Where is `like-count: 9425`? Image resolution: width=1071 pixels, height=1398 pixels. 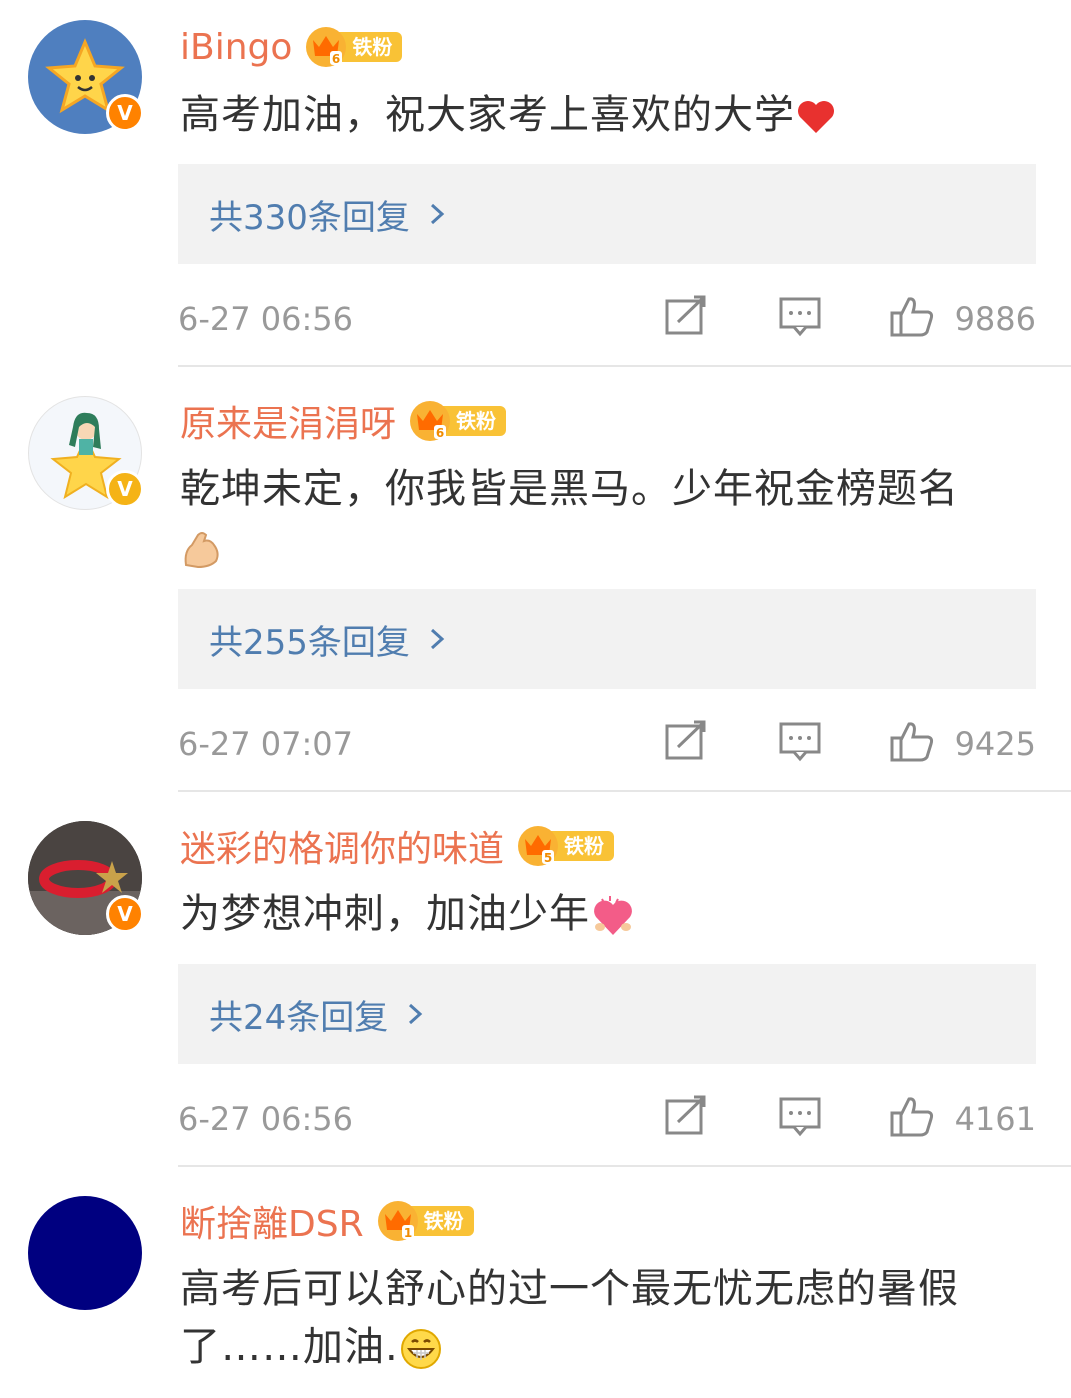 like-count: 9425 is located at coordinates (995, 744).